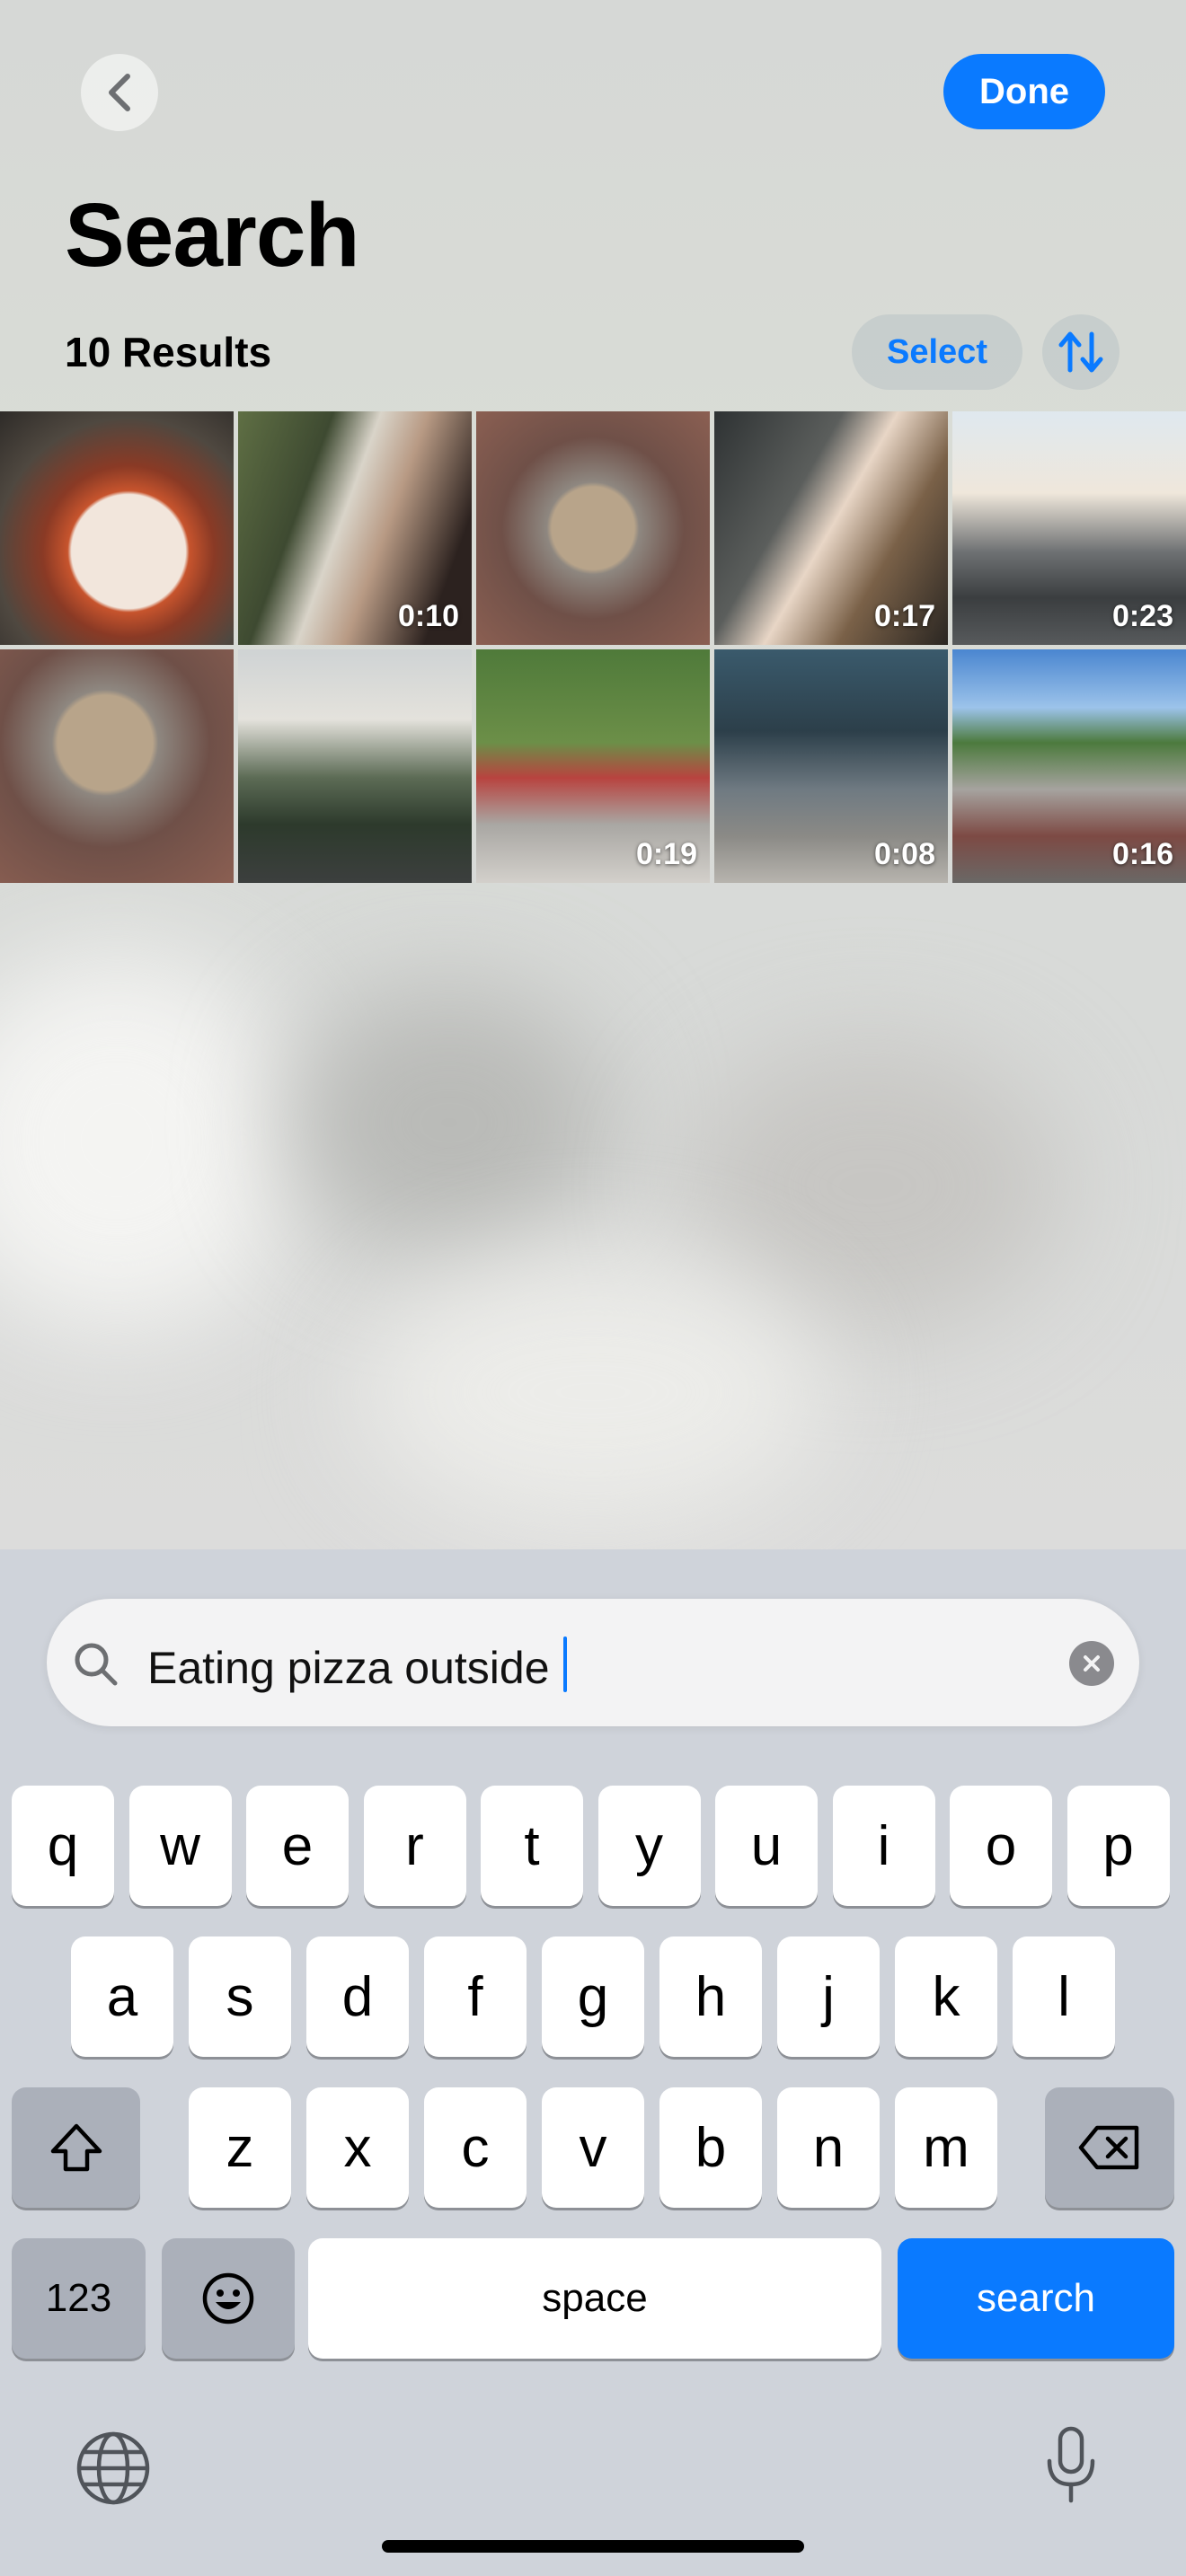 The height and width of the screenshot is (2576, 1186). I want to click on space-key: space, so click(594, 2298).